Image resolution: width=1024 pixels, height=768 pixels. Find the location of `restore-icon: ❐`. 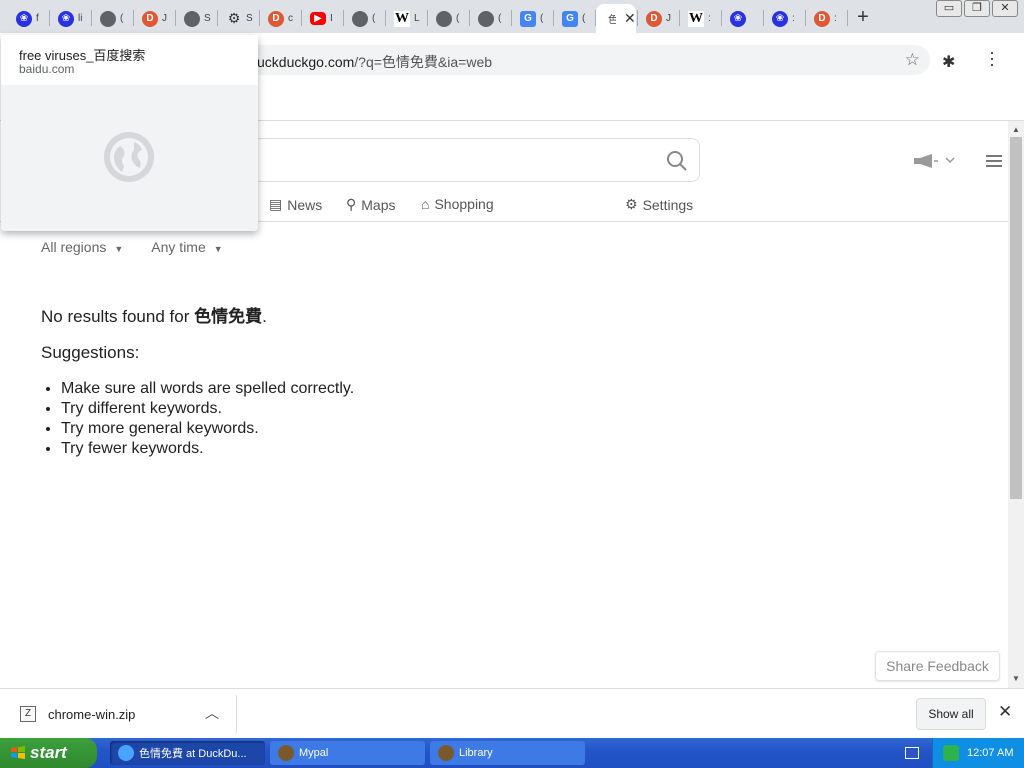

restore-icon: ❐ is located at coordinates (977, 8).